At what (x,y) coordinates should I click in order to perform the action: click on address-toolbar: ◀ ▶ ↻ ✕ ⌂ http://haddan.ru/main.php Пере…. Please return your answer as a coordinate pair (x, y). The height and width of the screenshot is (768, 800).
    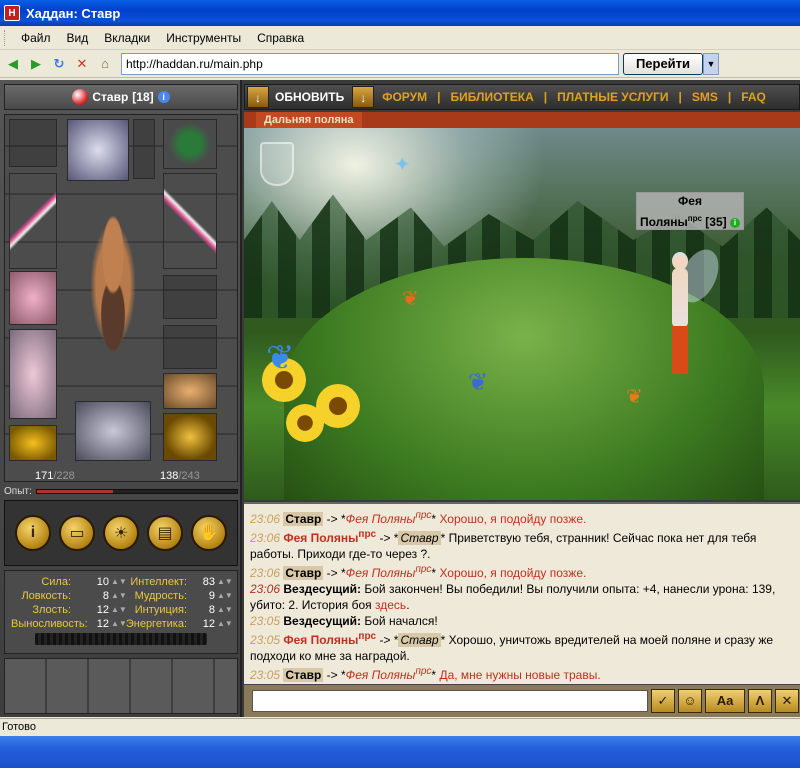
    Looking at the image, I should click on (400, 64).